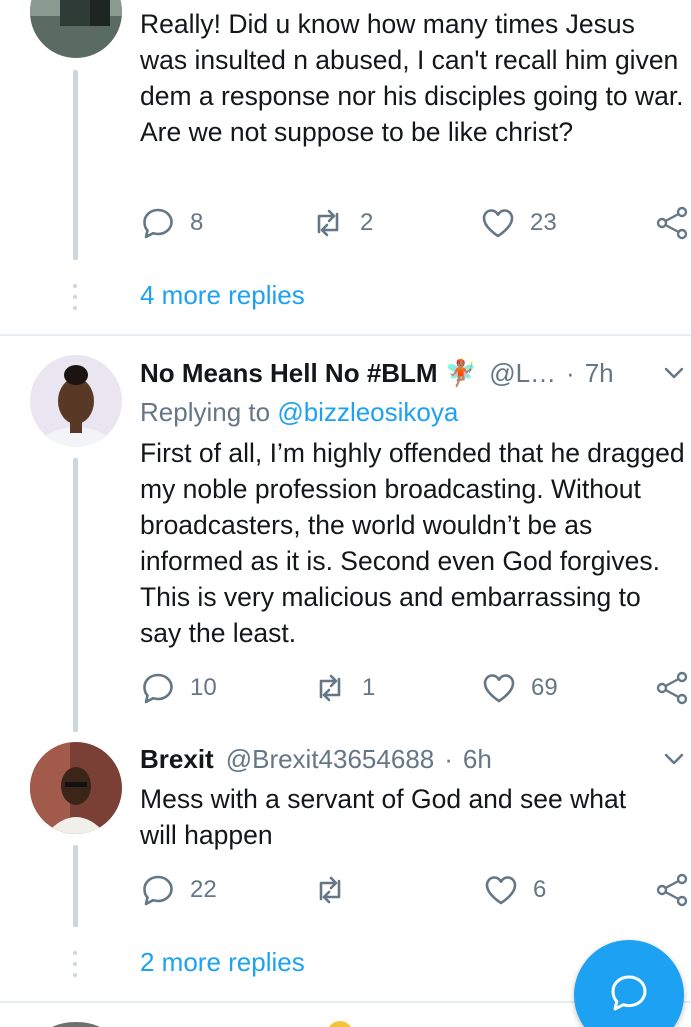 The height and width of the screenshot is (1027, 691). I want to click on reply-count: 8, so click(197, 222).